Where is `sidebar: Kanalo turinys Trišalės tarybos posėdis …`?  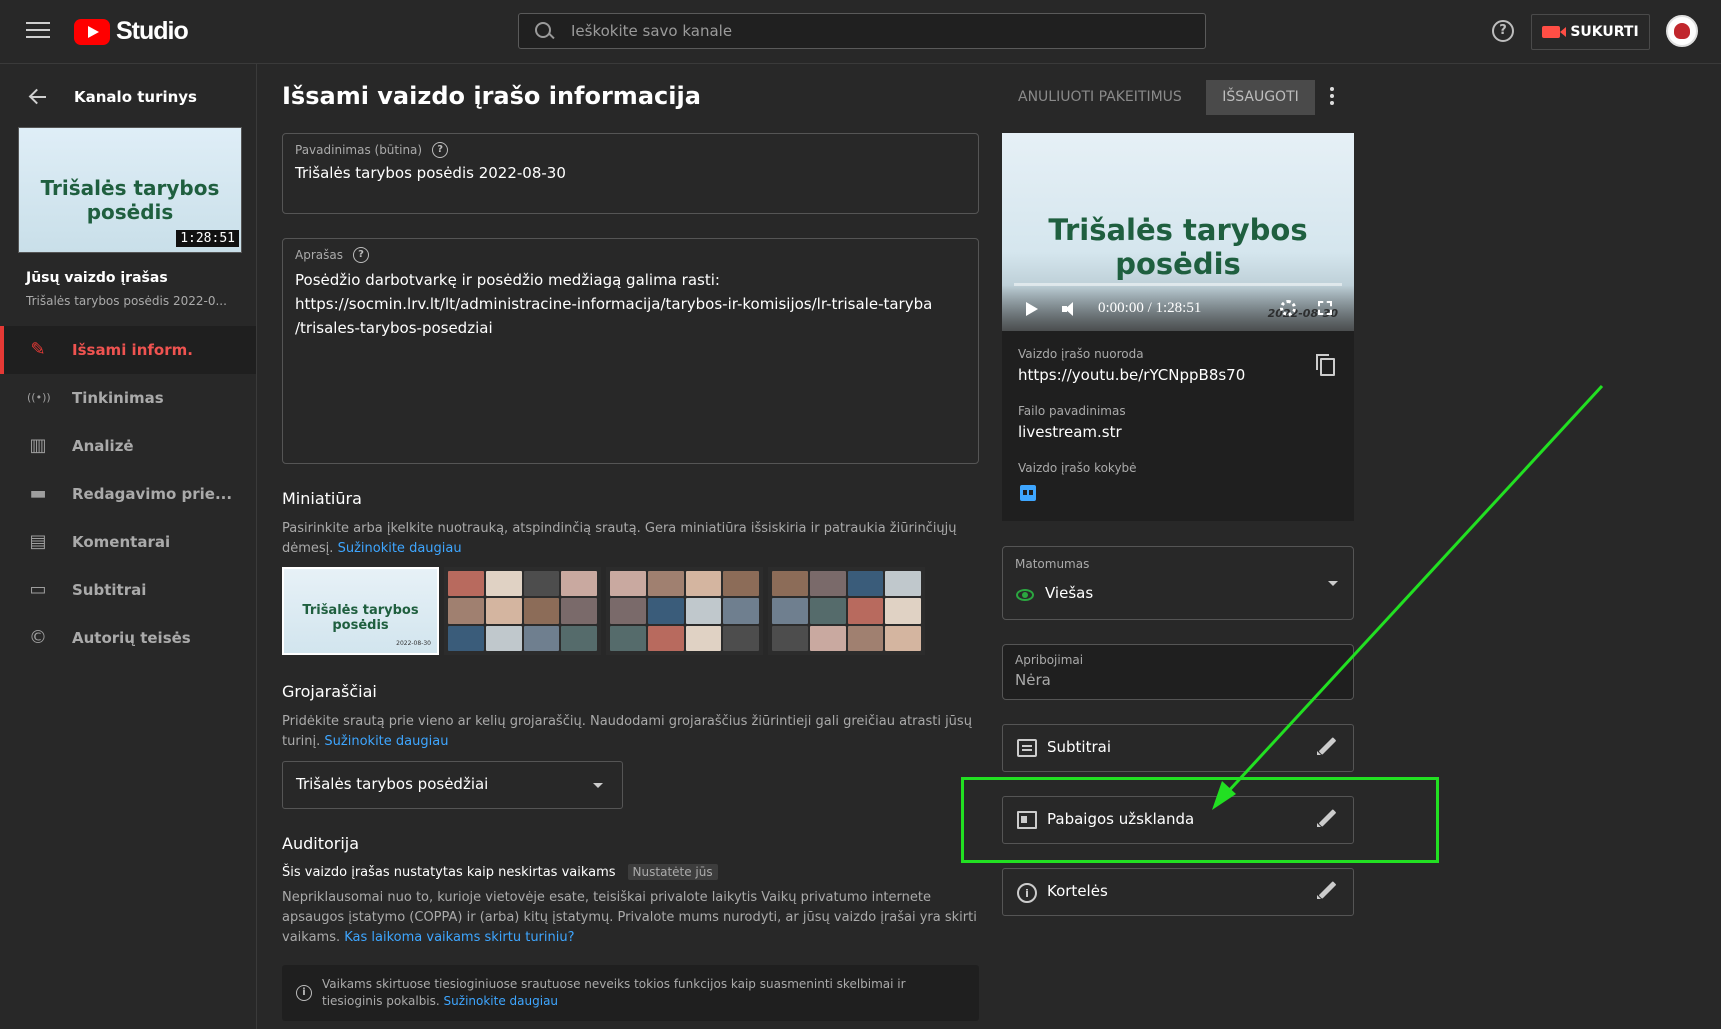
sidebar: Kanalo turinys Trišalės tarybos posėdis … is located at coordinates (128, 546).